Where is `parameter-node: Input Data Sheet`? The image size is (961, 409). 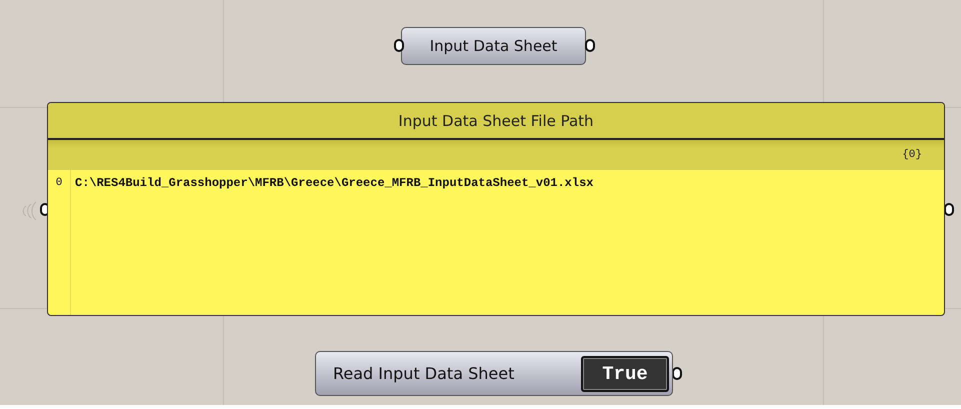
parameter-node: Input Data Sheet is located at coordinates (493, 46).